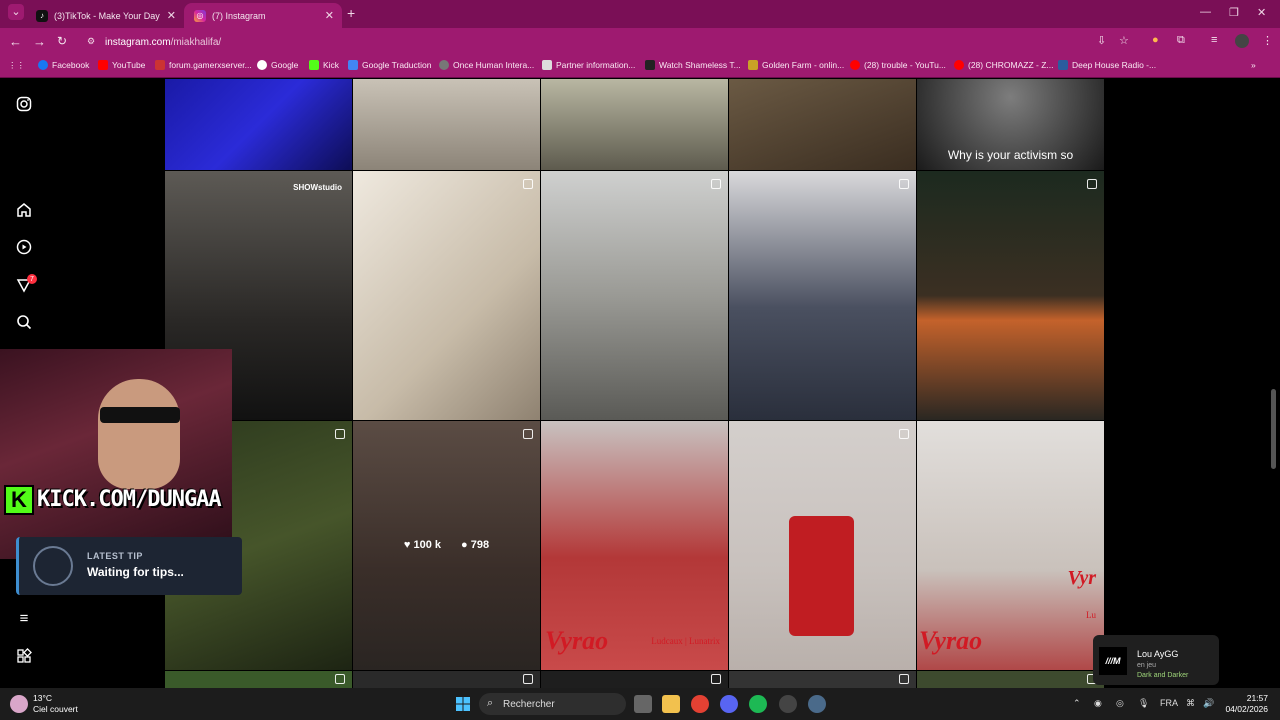 The height and width of the screenshot is (720, 1280). I want to click on streamer-face, so click(139, 434).